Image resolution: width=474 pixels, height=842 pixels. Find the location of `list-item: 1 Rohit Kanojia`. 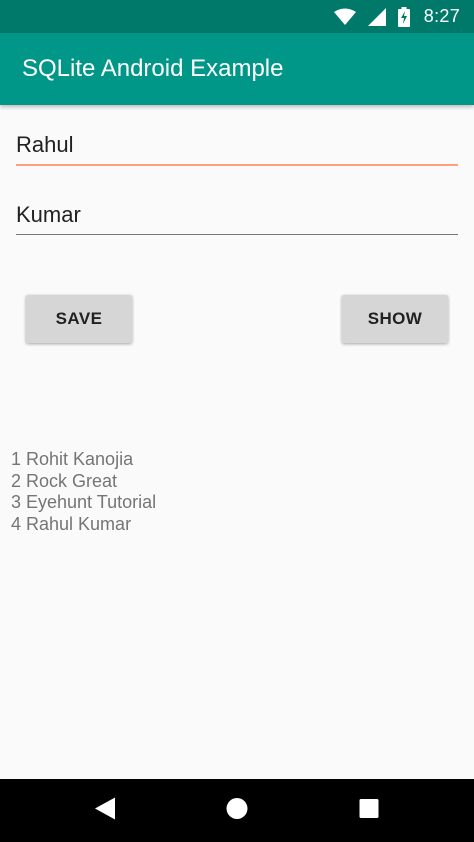

list-item: 1 Rohit Kanojia is located at coordinates (72, 459).